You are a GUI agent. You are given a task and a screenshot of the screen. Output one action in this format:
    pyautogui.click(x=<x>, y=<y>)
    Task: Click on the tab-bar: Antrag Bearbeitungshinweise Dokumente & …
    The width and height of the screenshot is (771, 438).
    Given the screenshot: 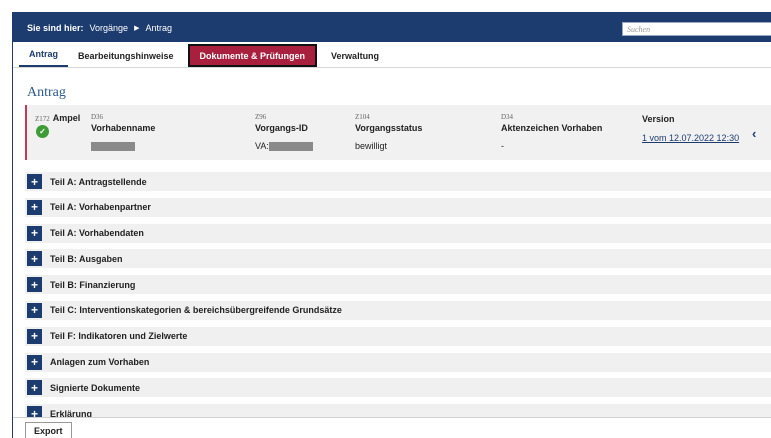 What is the action you would take?
    pyautogui.click(x=392, y=55)
    